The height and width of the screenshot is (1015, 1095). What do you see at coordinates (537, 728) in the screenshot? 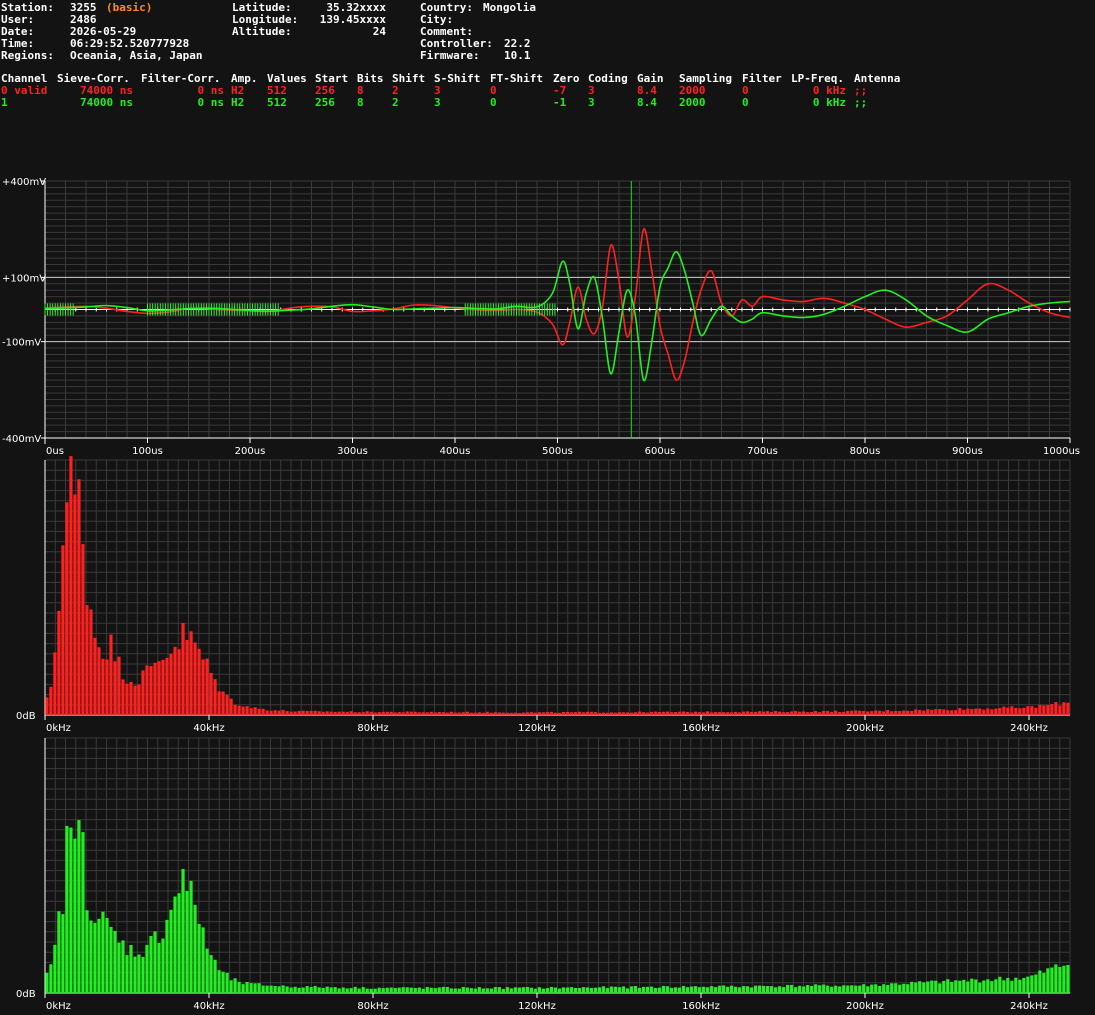
I see `spectrum-x-tick-label: 120kHz` at bounding box center [537, 728].